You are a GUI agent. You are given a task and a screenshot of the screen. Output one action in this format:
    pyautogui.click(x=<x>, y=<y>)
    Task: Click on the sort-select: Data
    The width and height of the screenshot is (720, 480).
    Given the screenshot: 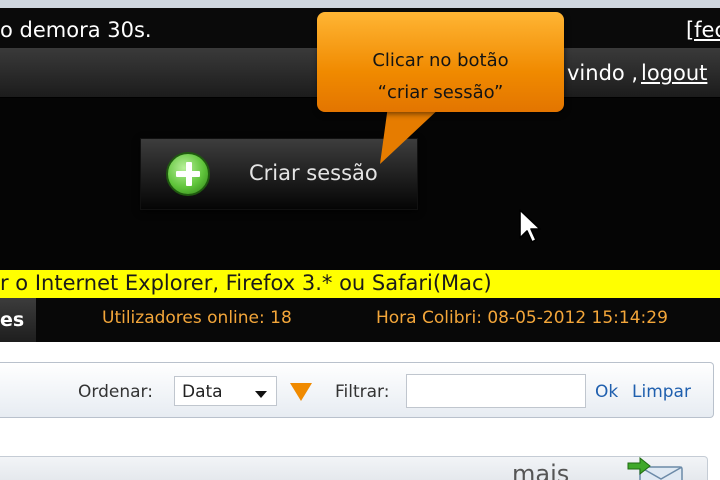 What is the action you would take?
    pyautogui.click(x=225, y=391)
    